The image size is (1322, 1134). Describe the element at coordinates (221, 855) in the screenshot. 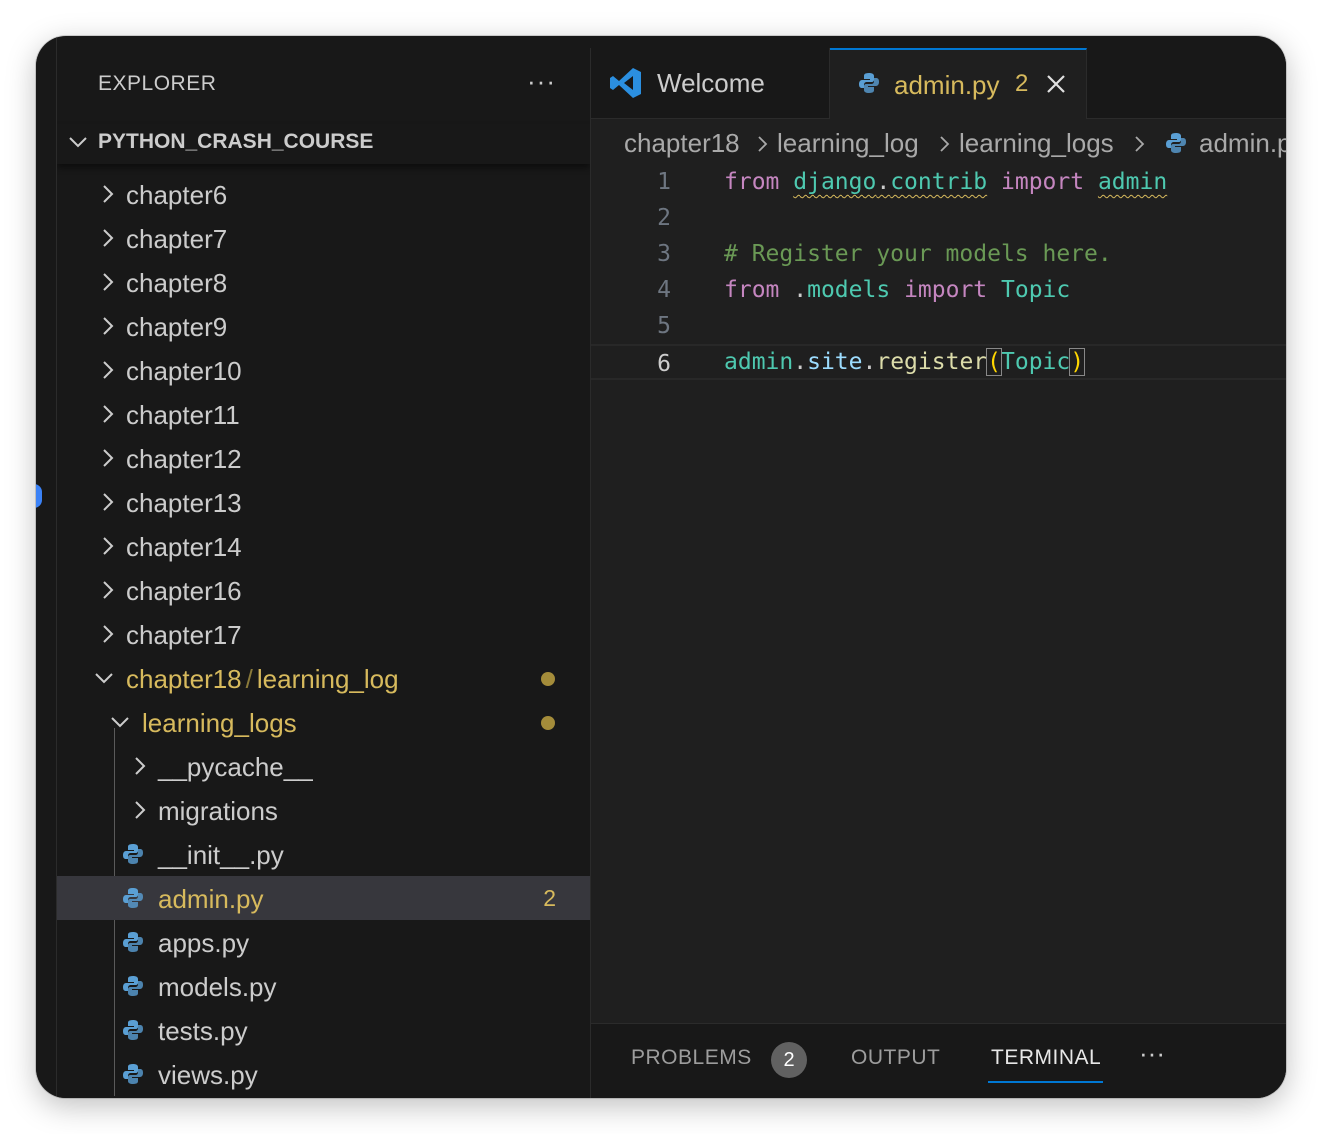

I see `file-label: __init__.py` at that location.